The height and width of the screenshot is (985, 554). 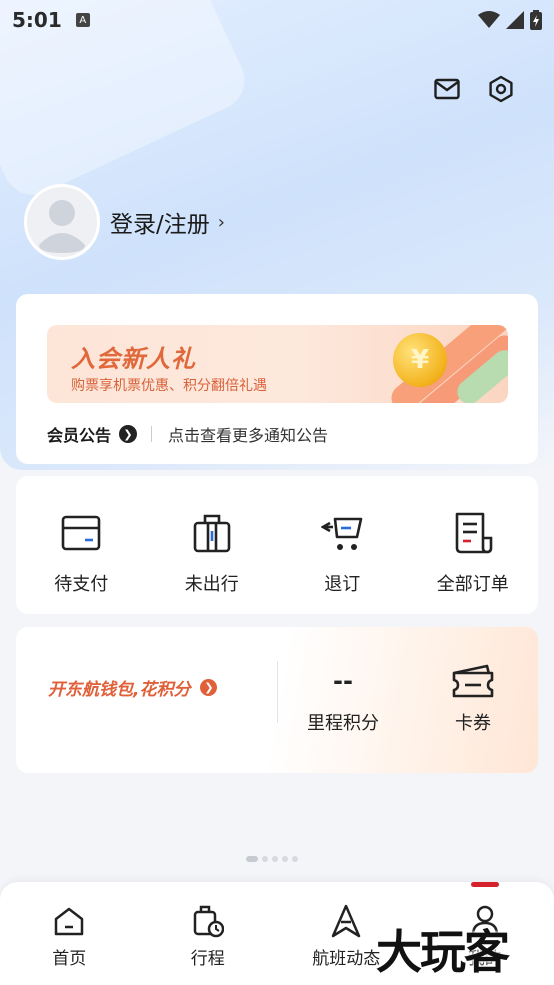 I want to click on status-time: 5:01, so click(x=37, y=20).